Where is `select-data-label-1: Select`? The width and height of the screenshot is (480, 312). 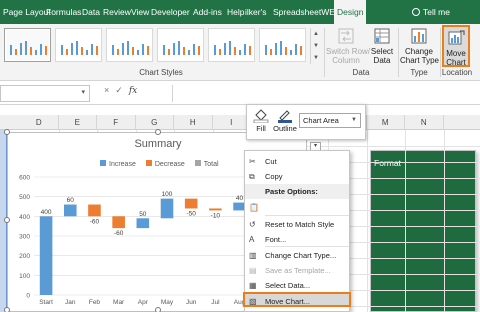
select-data-label-1: Select is located at coordinates (382, 51).